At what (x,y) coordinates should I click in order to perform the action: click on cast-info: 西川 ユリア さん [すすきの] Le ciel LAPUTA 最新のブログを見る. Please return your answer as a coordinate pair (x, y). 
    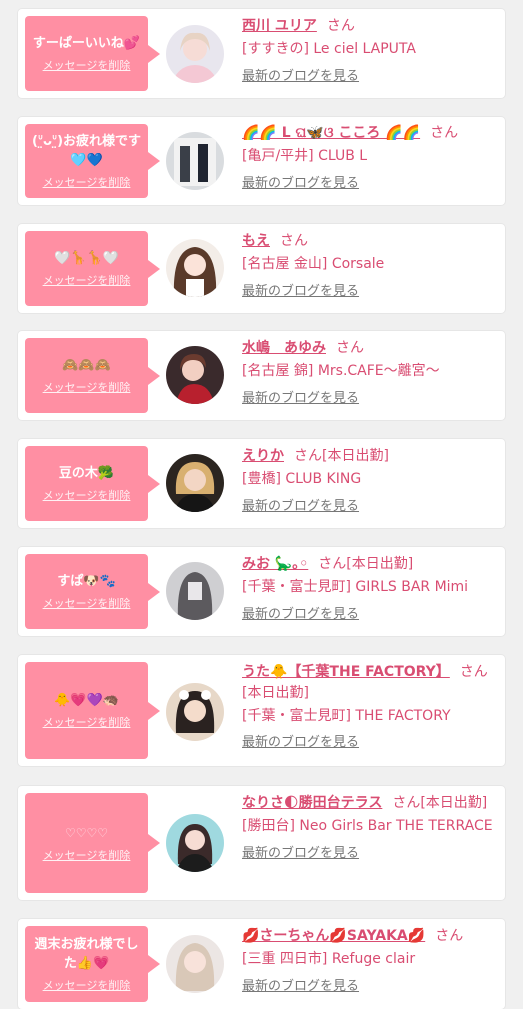
    Looking at the image, I should click on (370, 51).